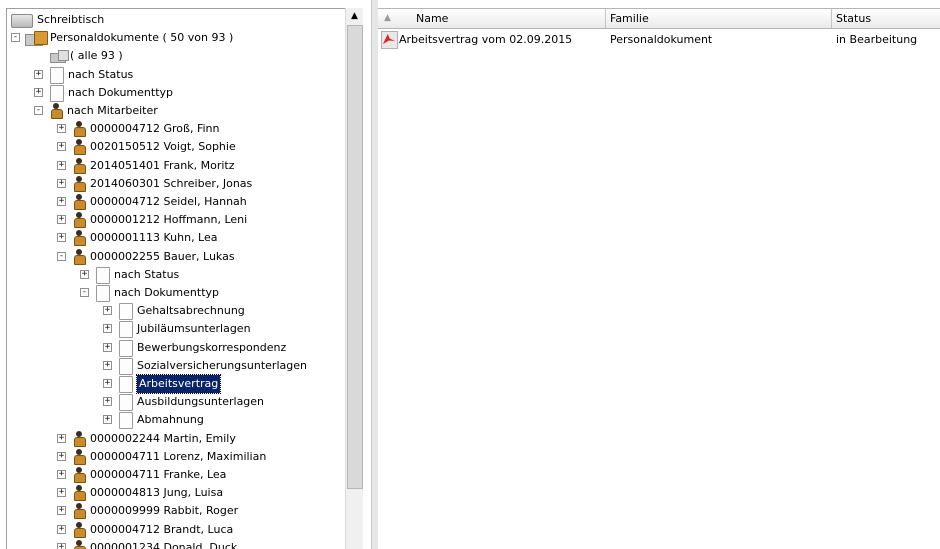  I want to click on sort-arrow-icon: ▲, so click(387, 18).